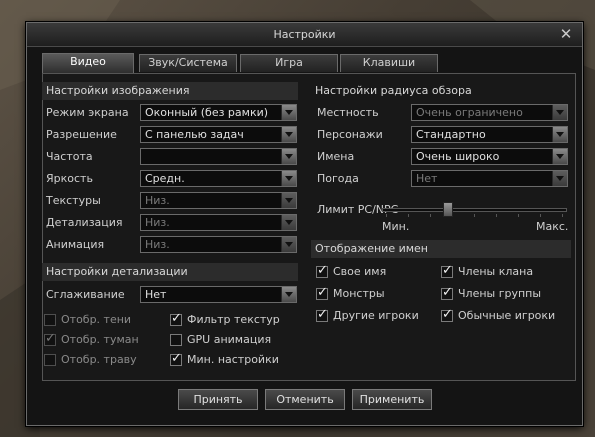 The height and width of the screenshot is (437, 595). I want to click on brightness-value: Средн., so click(165, 178).